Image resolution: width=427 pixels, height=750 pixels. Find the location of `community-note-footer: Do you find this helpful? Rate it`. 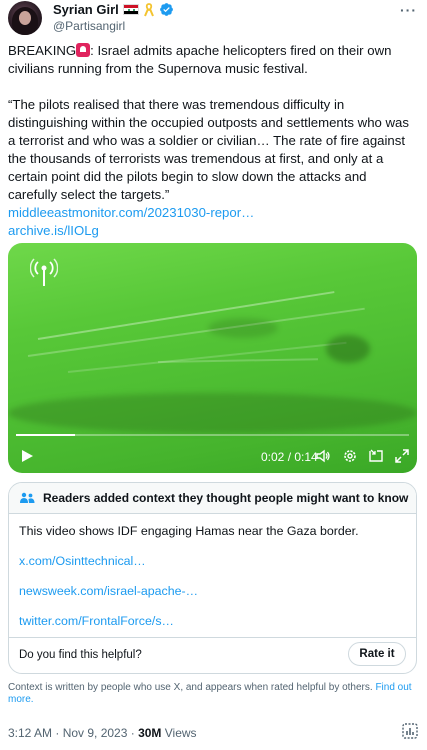

community-note-footer: Do you find this helpful? Rate it is located at coordinates (212, 655).